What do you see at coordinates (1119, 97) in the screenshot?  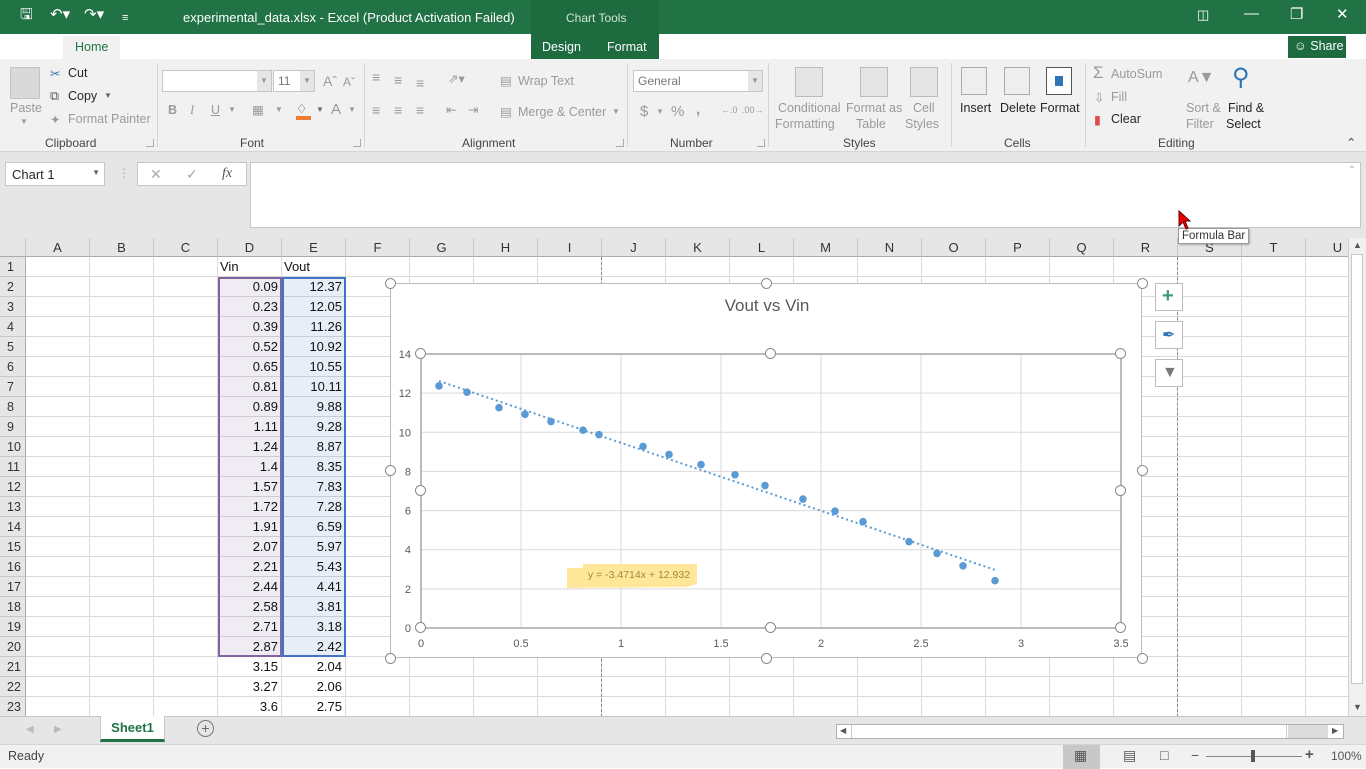 I see `fill-button: Fill` at bounding box center [1119, 97].